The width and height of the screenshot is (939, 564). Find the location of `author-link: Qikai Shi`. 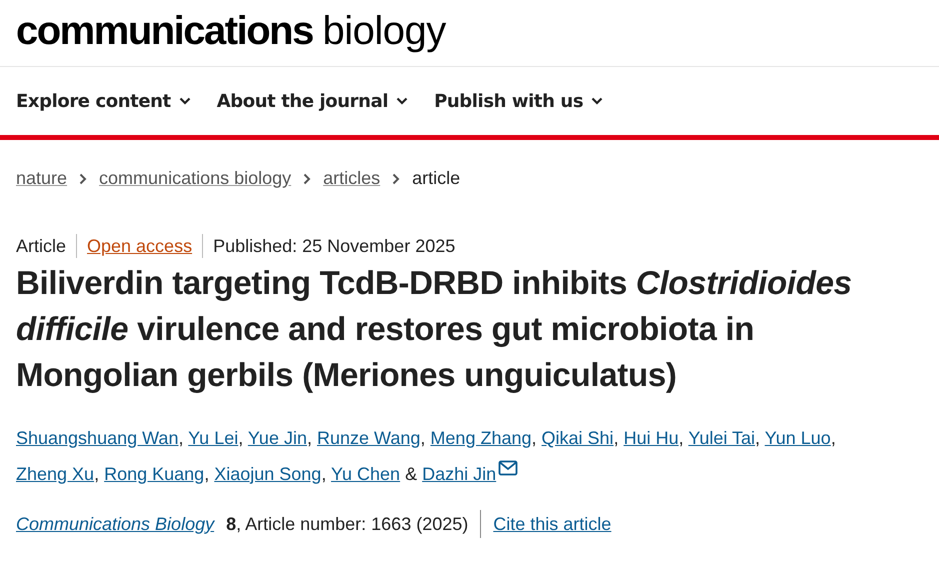

author-link: Qikai Shi is located at coordinates (578, 438).